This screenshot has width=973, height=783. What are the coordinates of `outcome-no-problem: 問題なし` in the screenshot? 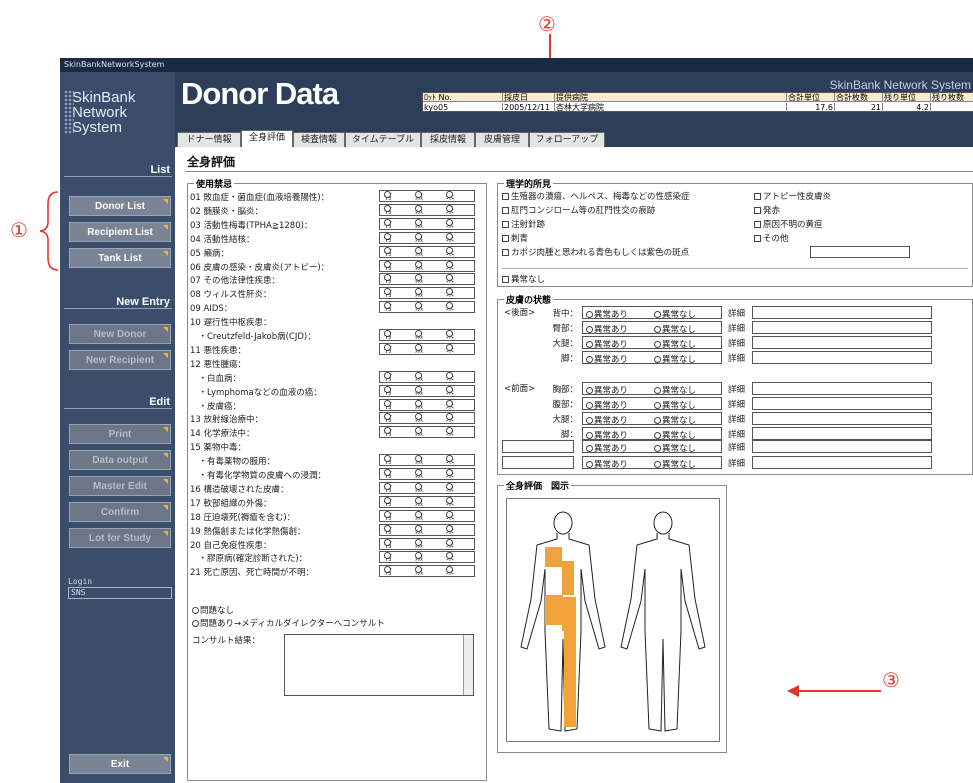 It's located at (213, 610).